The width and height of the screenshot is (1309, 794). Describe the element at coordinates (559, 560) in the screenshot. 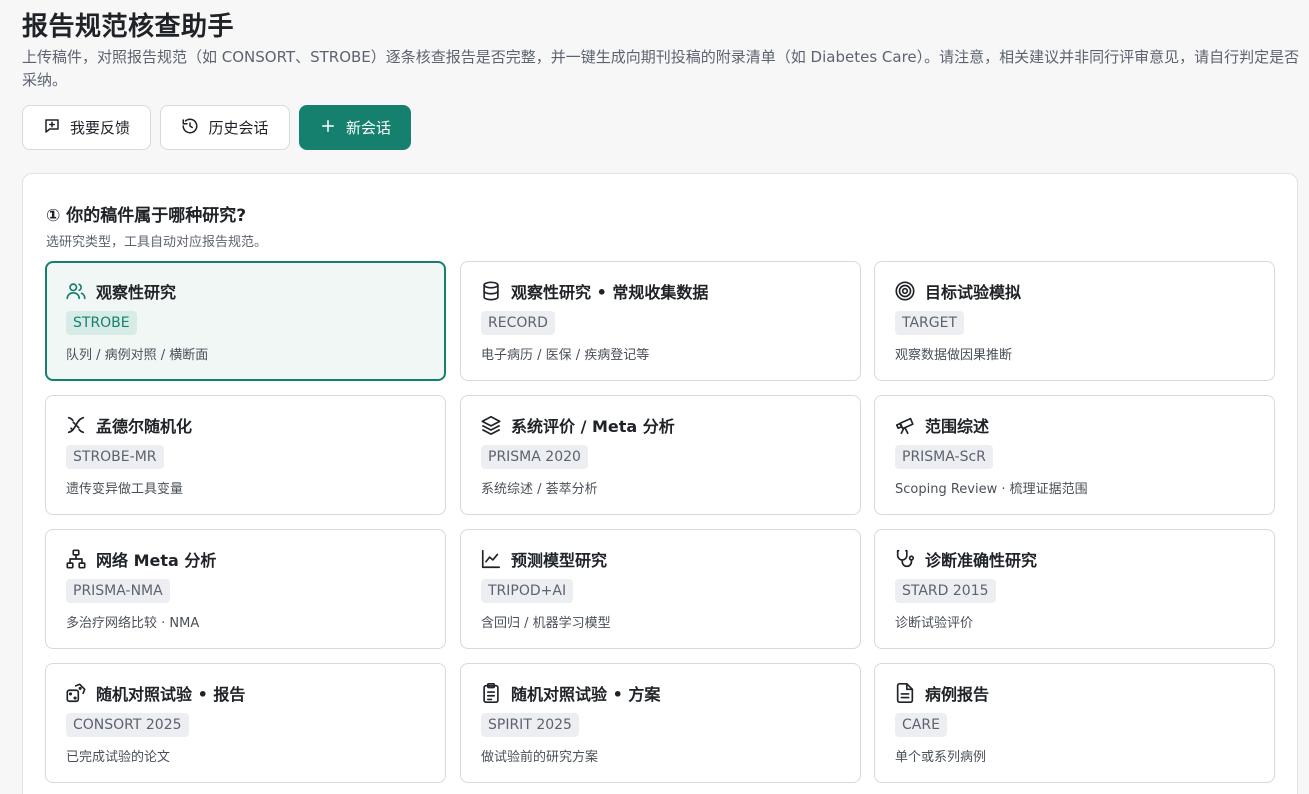

I see `card-title: 预测模型研究` at that location.